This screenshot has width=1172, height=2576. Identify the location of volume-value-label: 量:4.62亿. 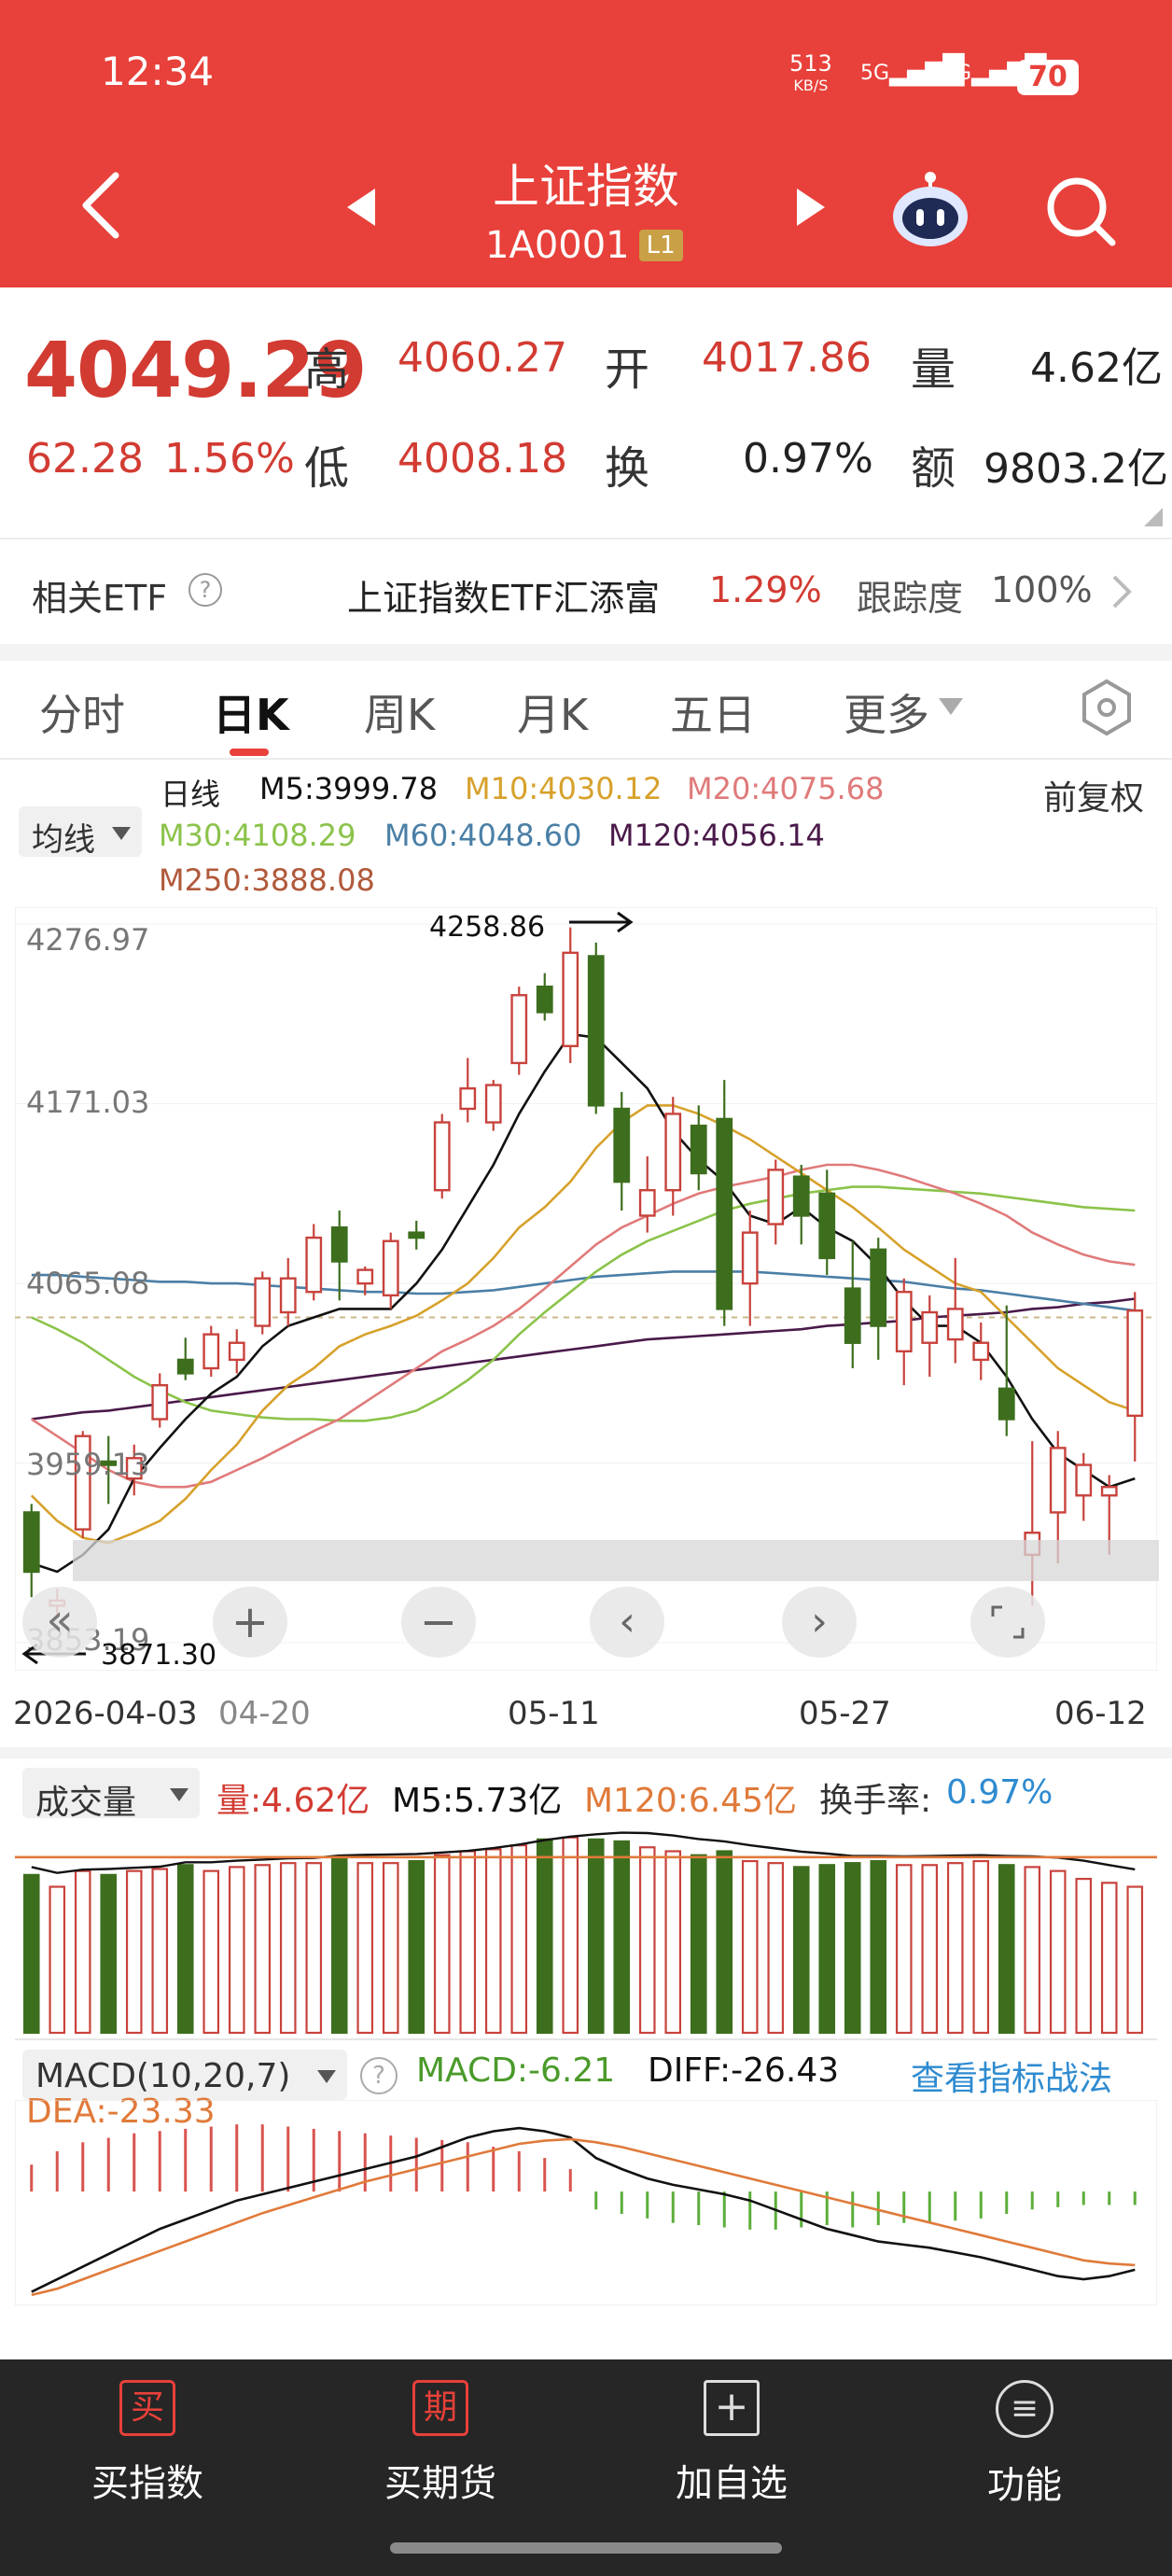
(293, 1801).